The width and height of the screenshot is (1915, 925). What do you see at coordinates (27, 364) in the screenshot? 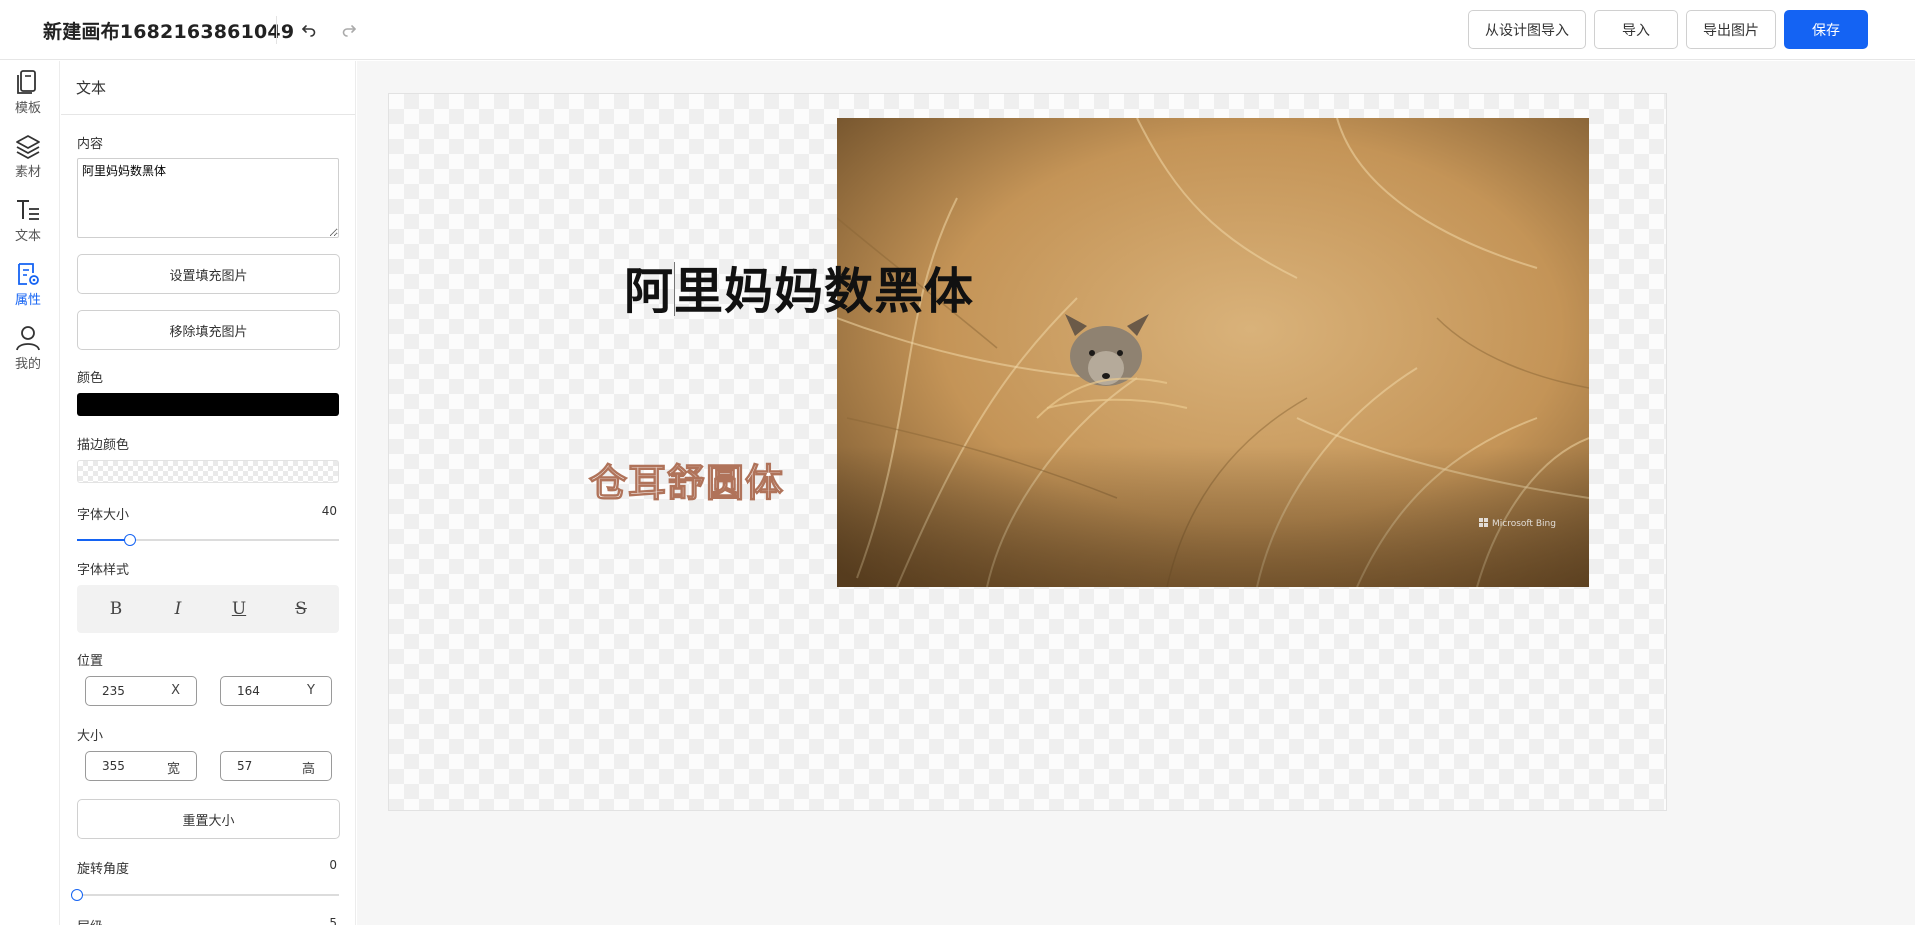
I see `nav-label: 我的` at bounding box center [27, 364].